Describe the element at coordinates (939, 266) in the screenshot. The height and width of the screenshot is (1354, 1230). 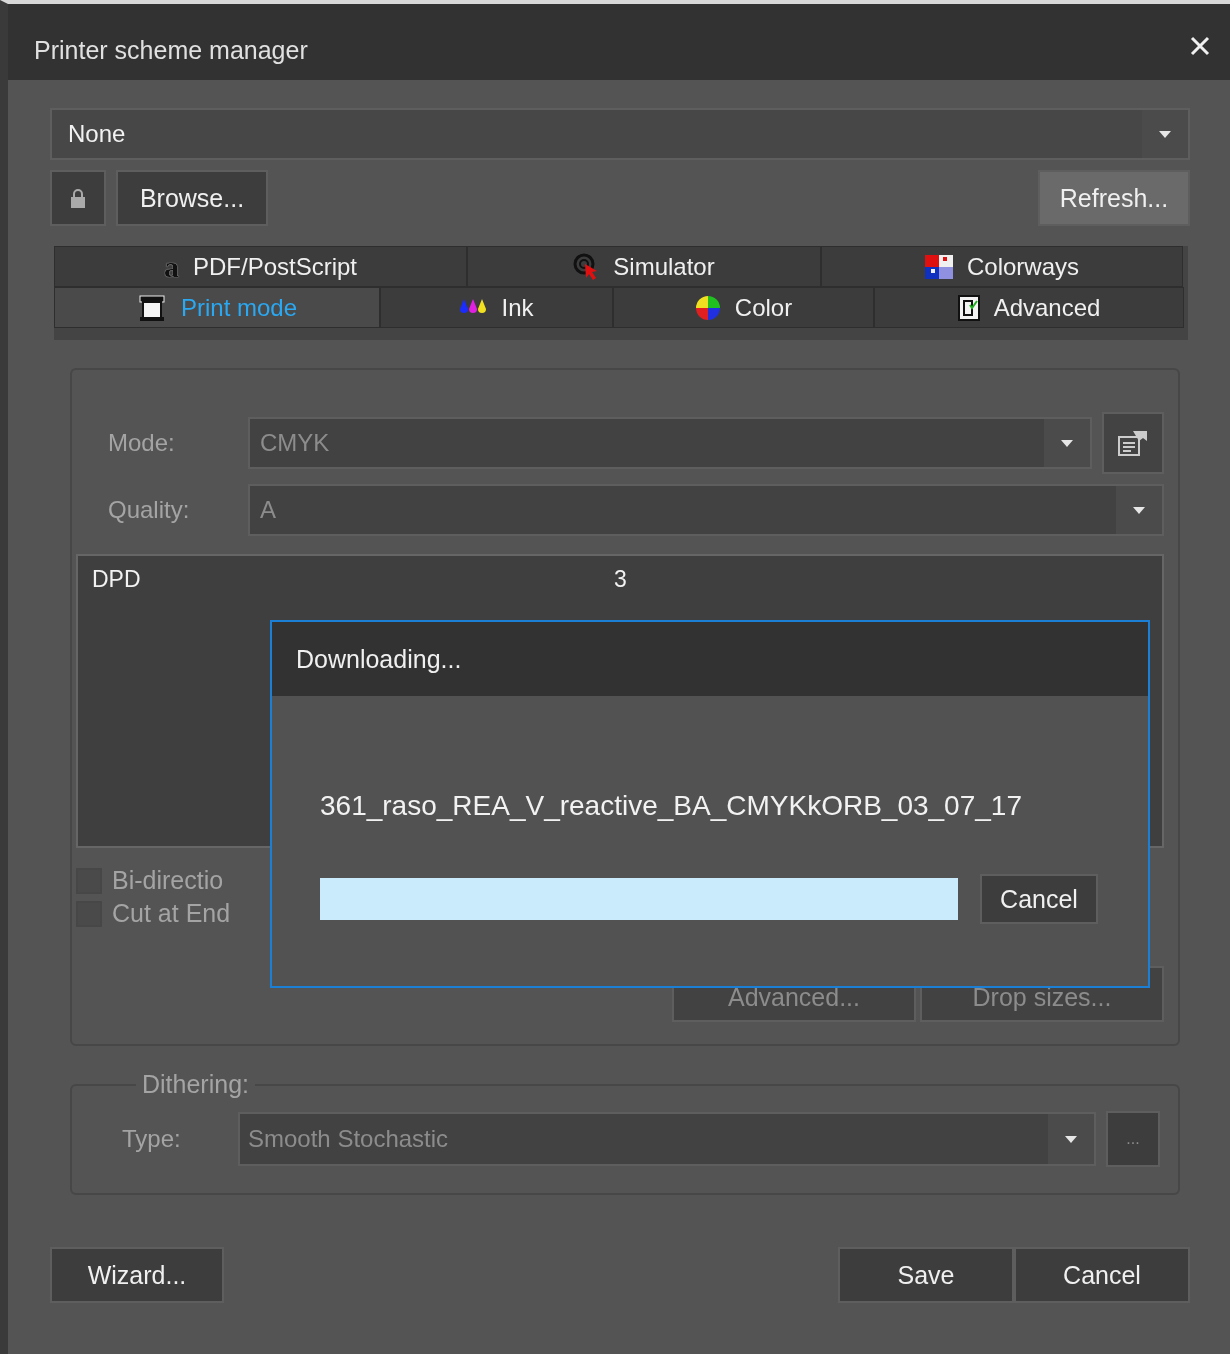
I see `grid-flag-icon` at that location.